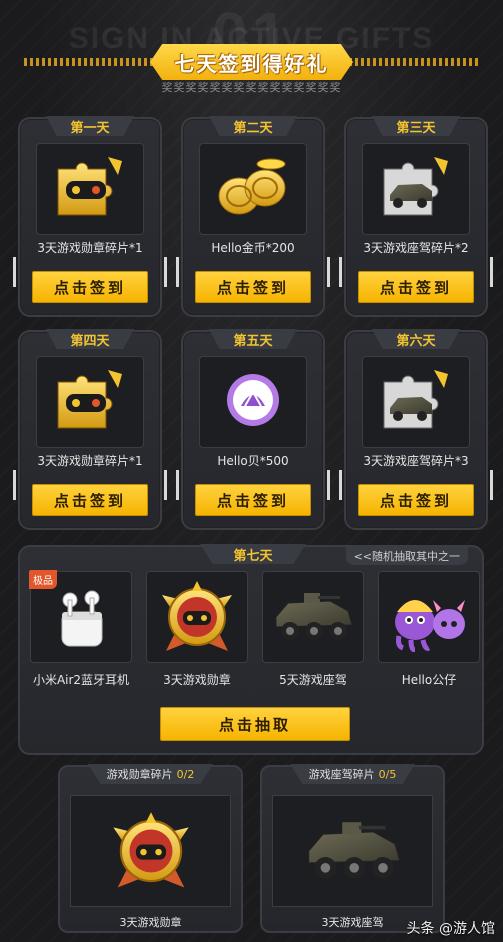 The height and width of the screenshot is (942, 503). What do you see at coordinates (414, 62) in the screenshot?
I see `title-deco-right` at bounding box center [414, 62].